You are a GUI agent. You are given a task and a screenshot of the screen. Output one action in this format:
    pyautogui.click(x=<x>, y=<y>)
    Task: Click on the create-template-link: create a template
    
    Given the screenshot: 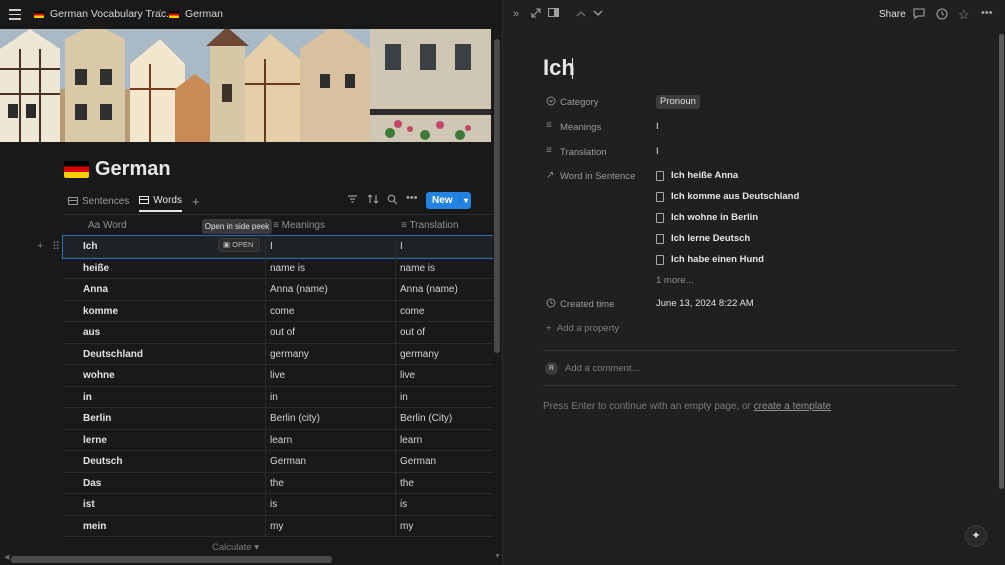 What is the action you would take?
    pyautogui.click(x=792, y=406)
    